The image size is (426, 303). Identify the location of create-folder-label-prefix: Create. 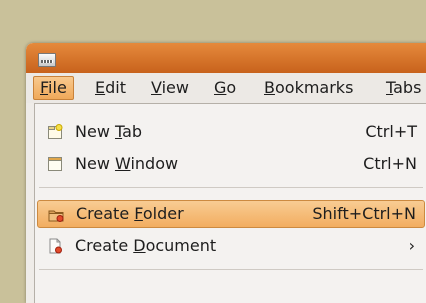
(105, 213).